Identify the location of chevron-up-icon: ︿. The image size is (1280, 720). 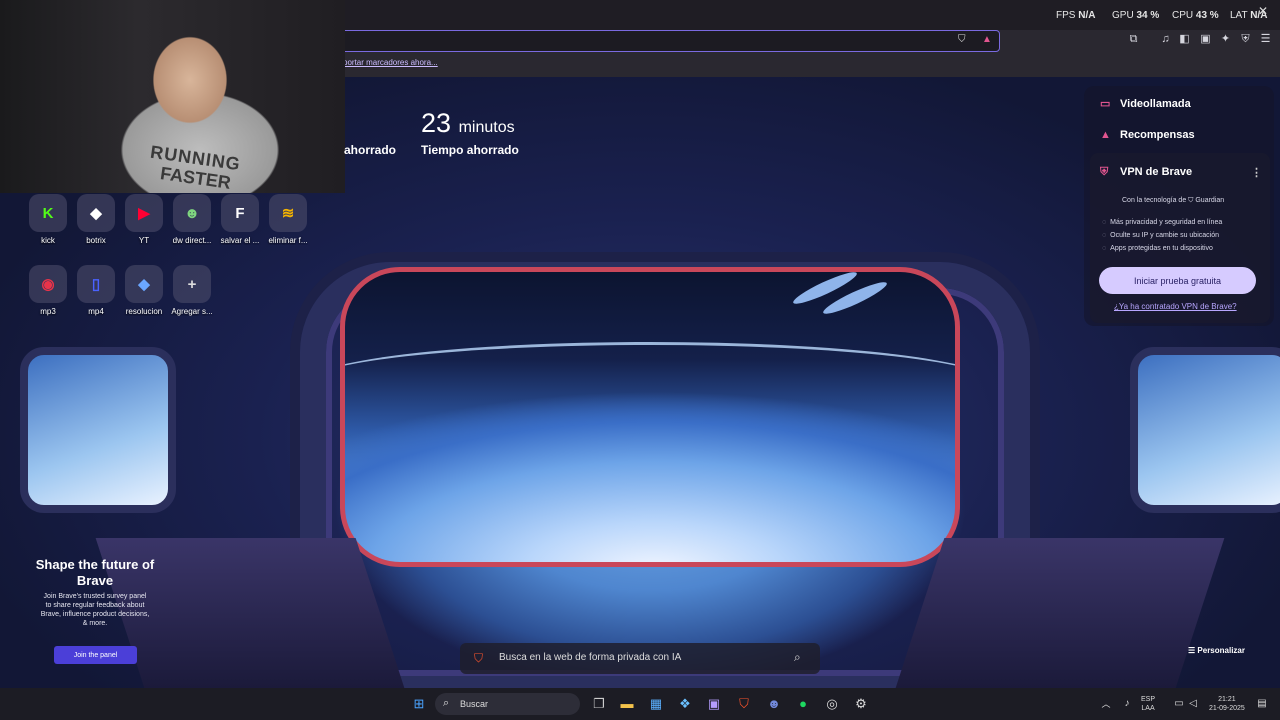
(1106, 704).